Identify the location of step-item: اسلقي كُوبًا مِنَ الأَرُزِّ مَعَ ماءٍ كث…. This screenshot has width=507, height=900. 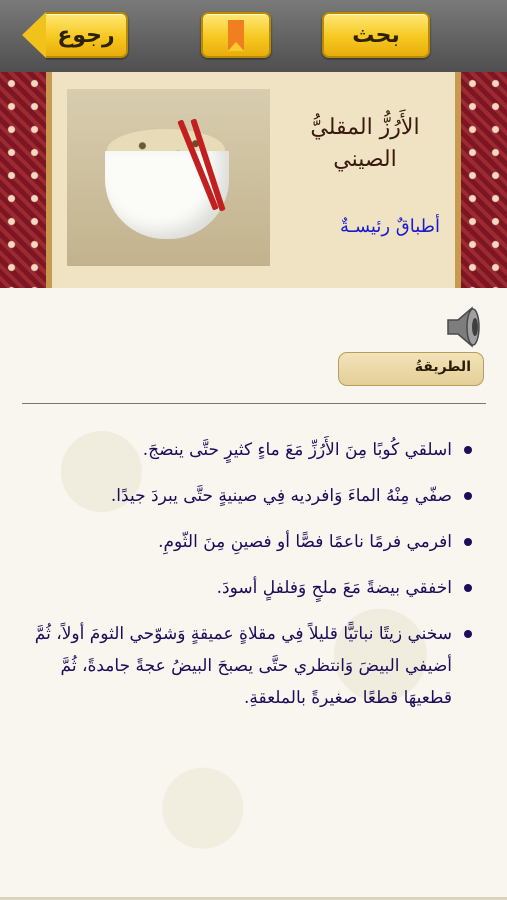
(254, 450).